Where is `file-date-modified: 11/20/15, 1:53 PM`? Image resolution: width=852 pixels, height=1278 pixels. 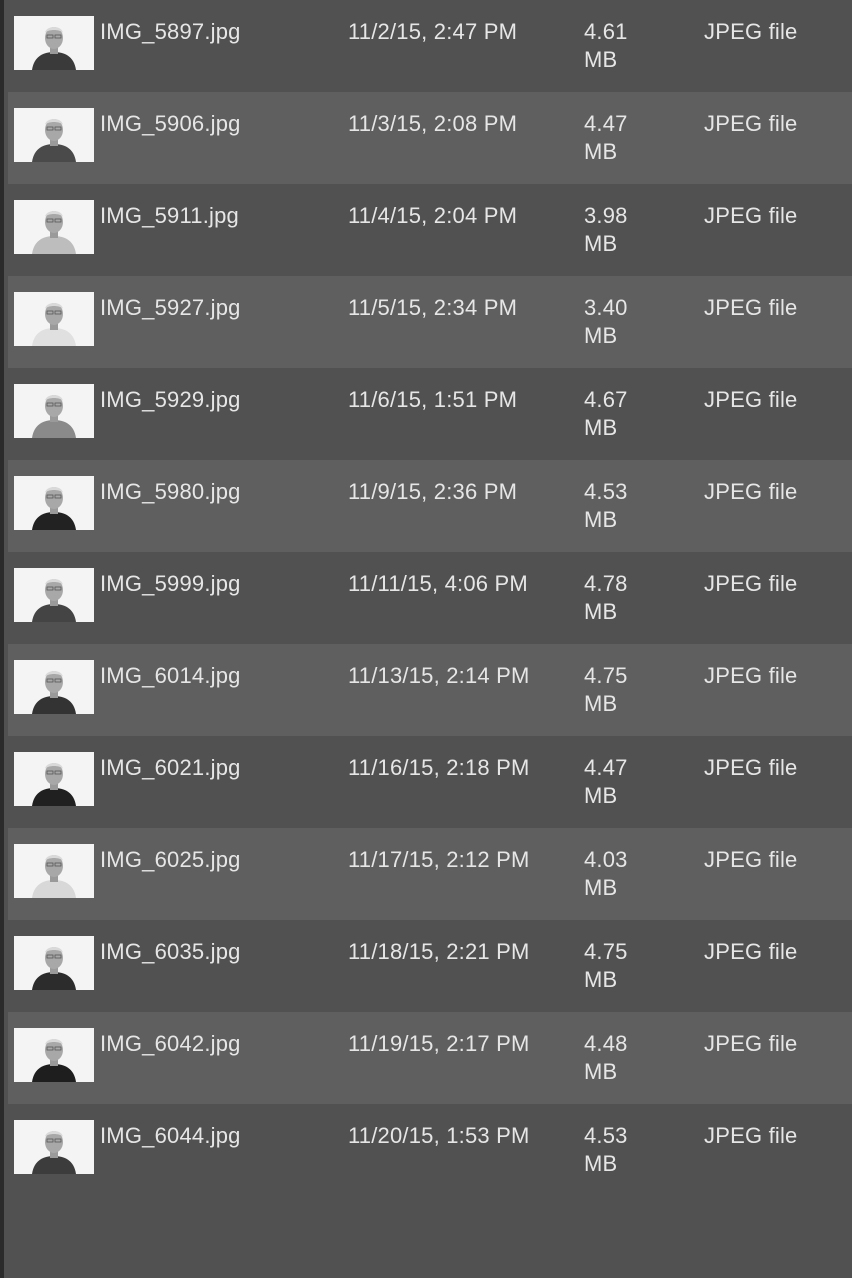 file-date-modified: 11/20/15, 1:53 PM is located at coordinates (439, 1135).